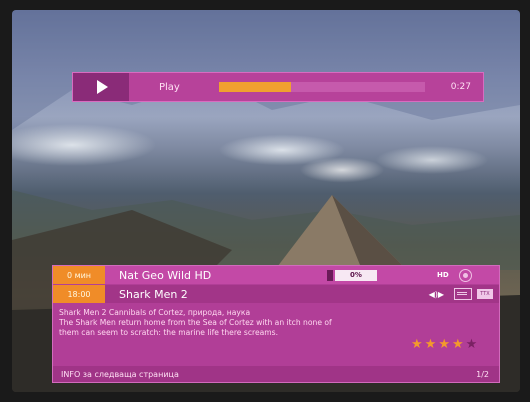 The width and height of the screenshot is (530, 402). Describe the element at coordinates (276, 294) in the screenshot. I see `program-row: 18:00 Shark Men 2 ◀)▶ TTX` at that location.